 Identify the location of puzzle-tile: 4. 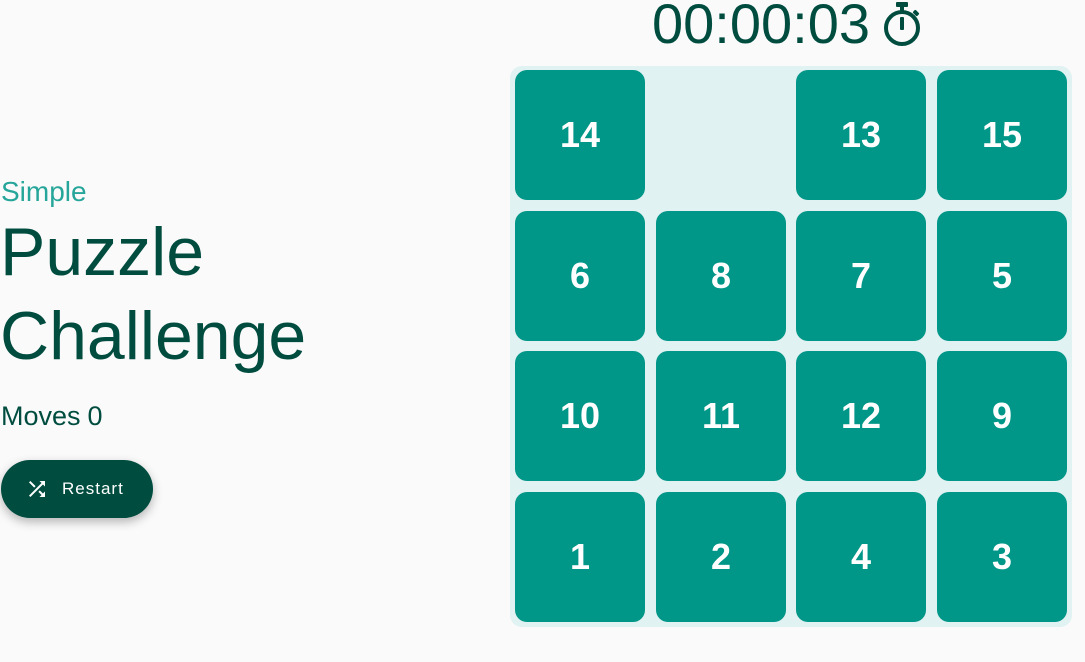
(861, 557).